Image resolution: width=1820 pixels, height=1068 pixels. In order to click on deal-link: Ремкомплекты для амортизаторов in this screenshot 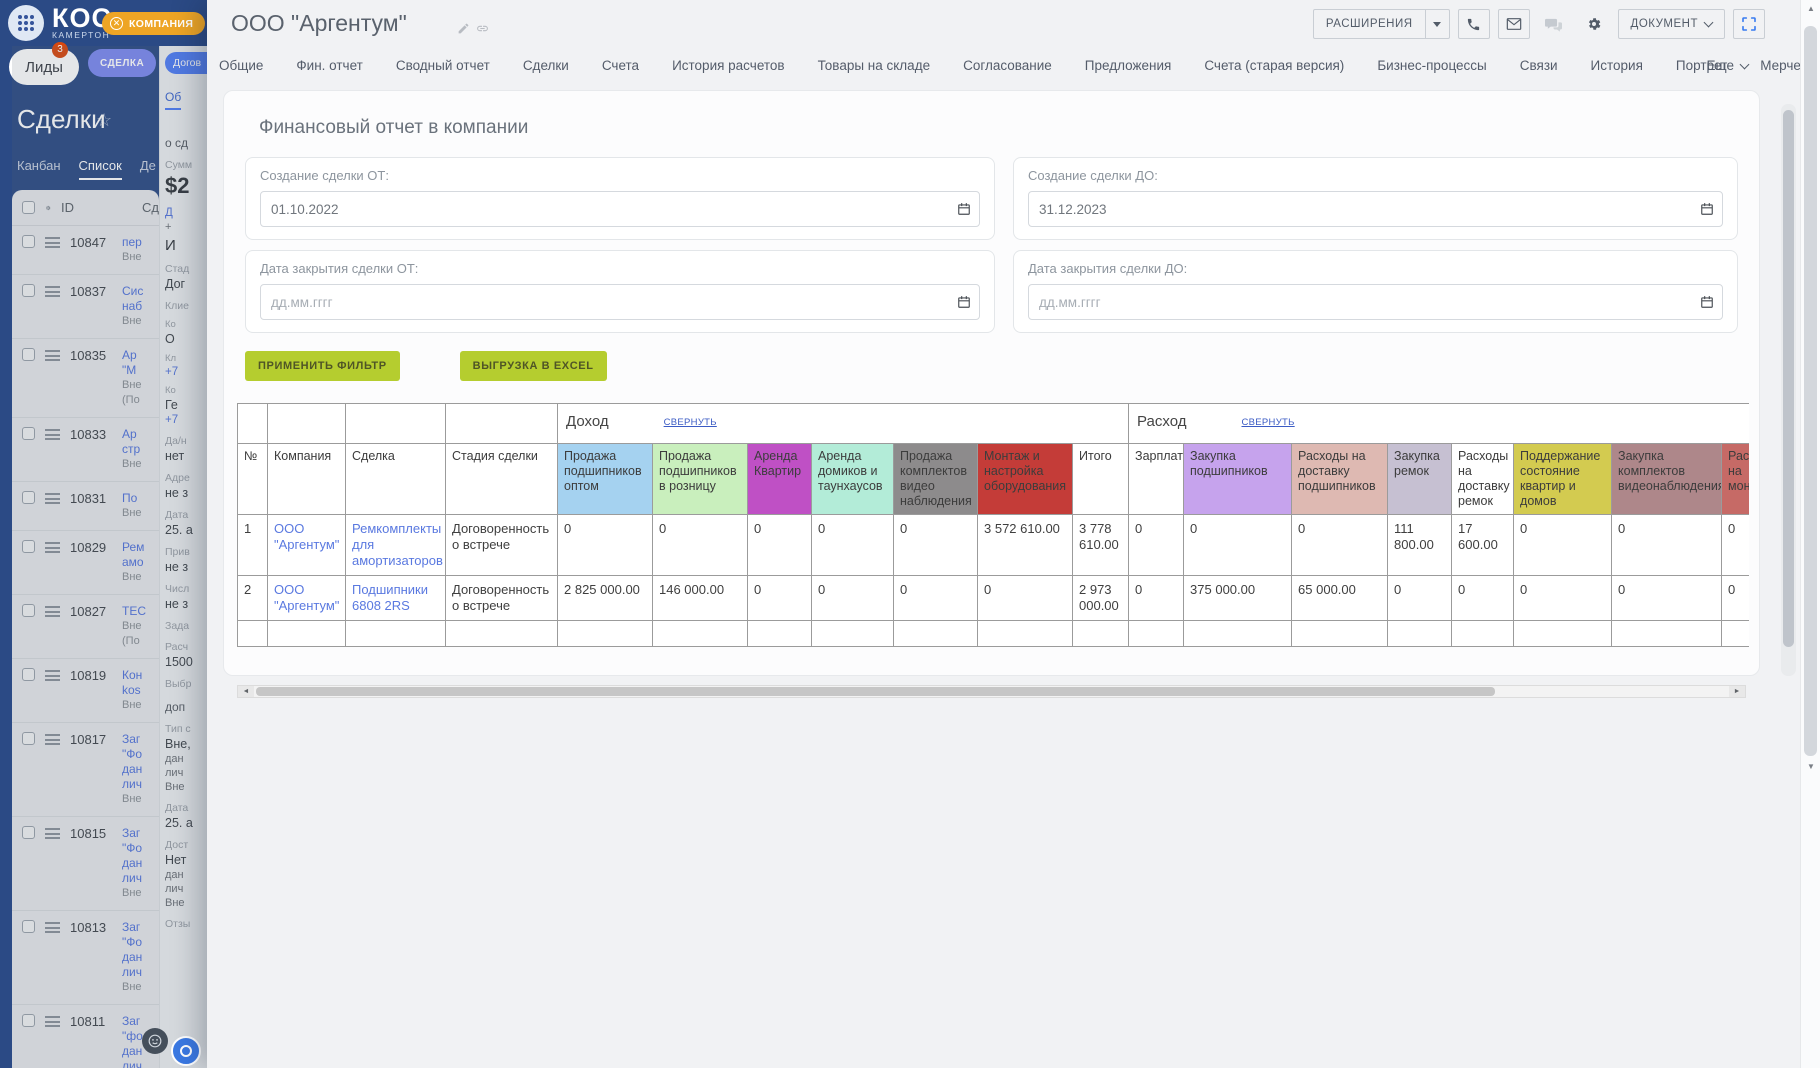, I will do `click(397, 544)`.